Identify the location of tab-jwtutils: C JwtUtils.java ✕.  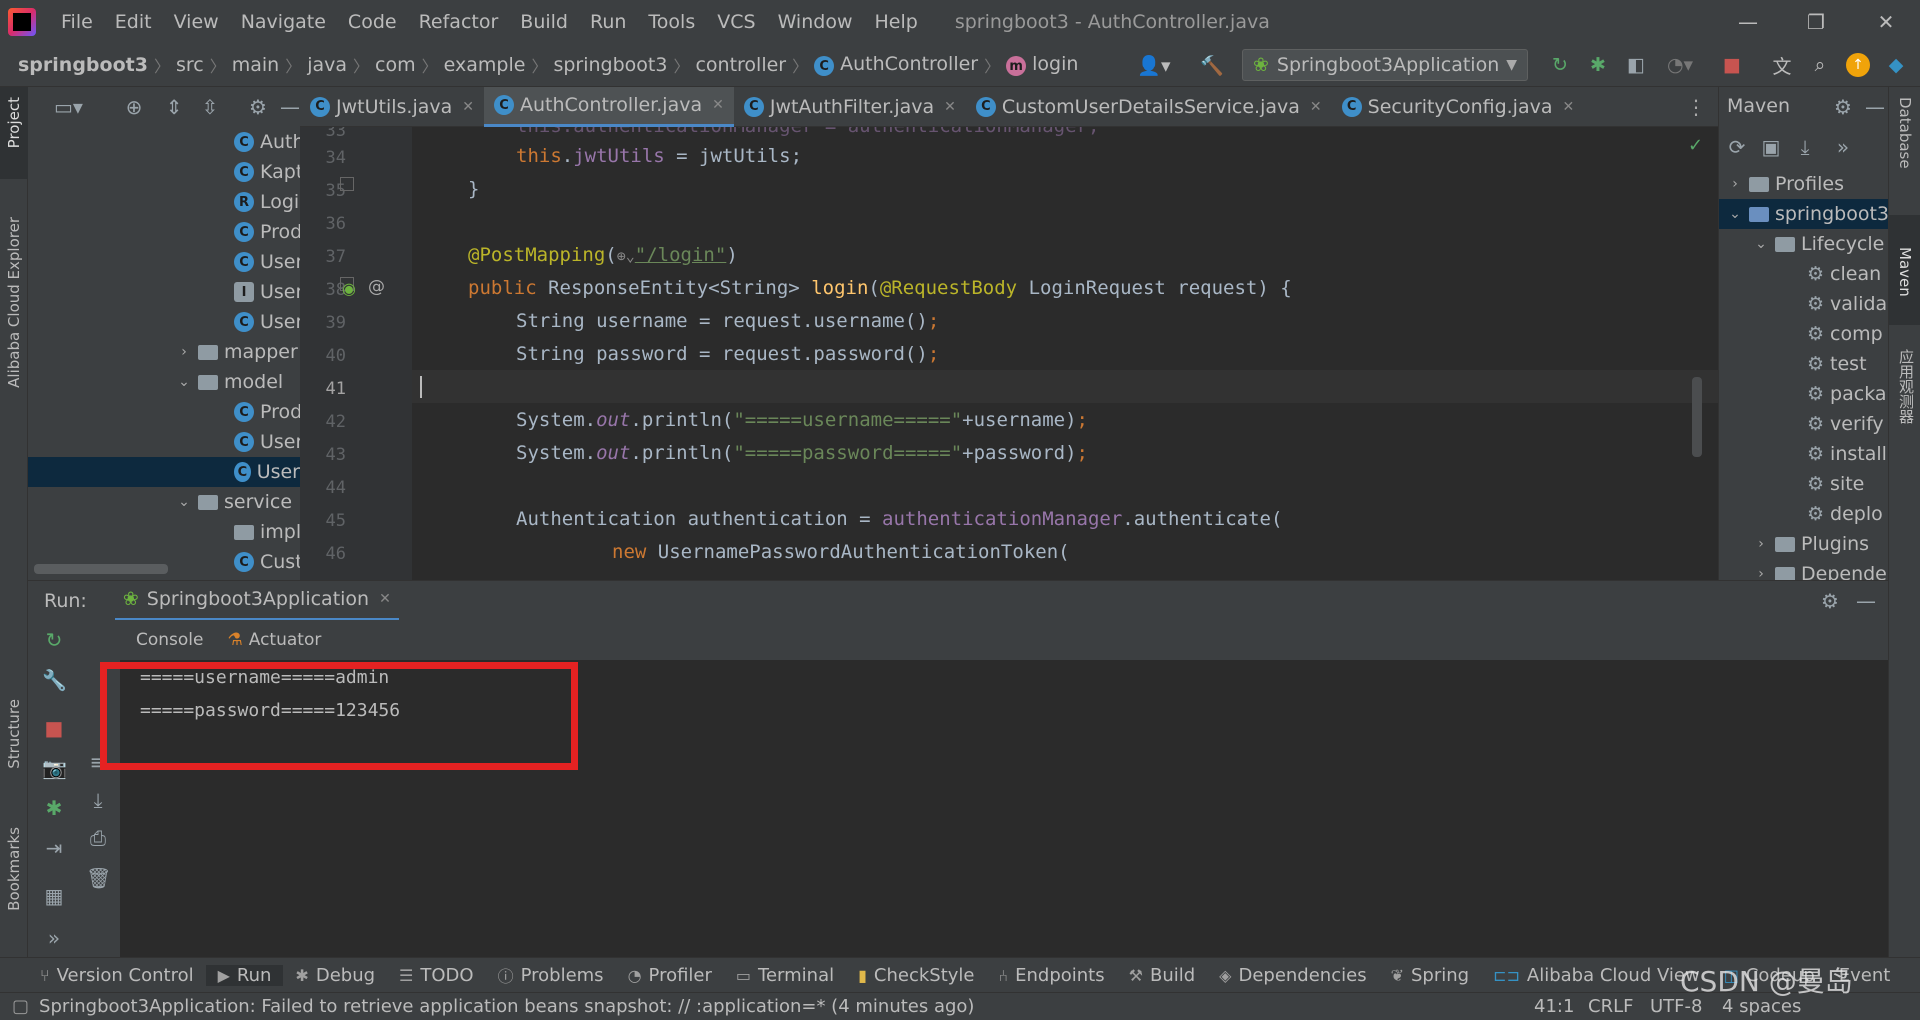
(392, 107).